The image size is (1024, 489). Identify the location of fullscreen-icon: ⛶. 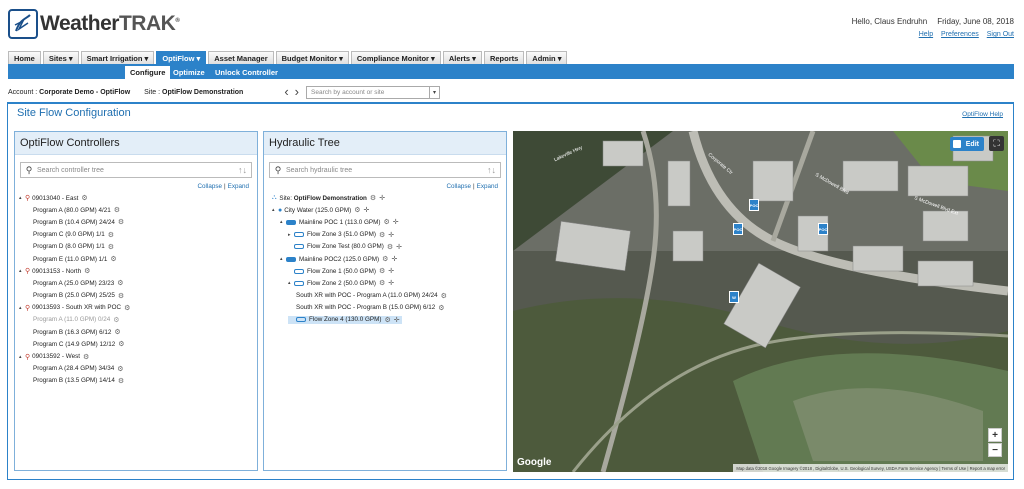
(996, 143).